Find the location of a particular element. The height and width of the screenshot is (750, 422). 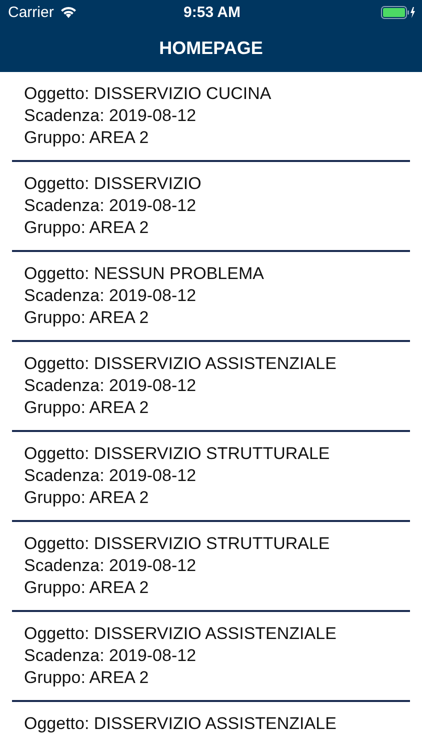

page-title: HOMEPAGE is located at coordinates (211, 48).